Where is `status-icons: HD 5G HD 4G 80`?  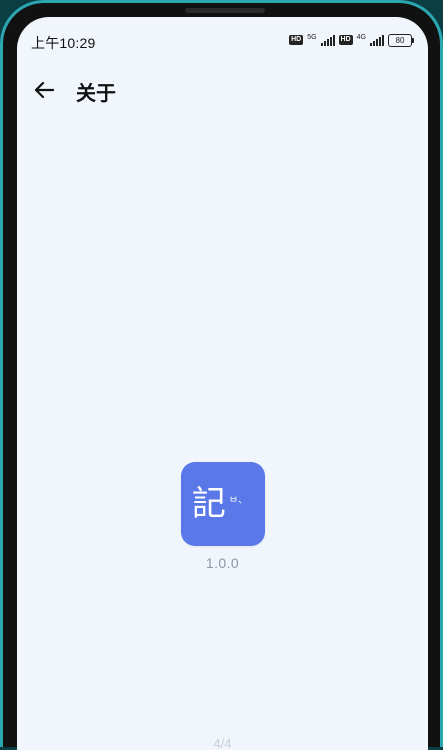 status-icons: HD 5G HD 4G 80 is located at coordinates (351, 40).